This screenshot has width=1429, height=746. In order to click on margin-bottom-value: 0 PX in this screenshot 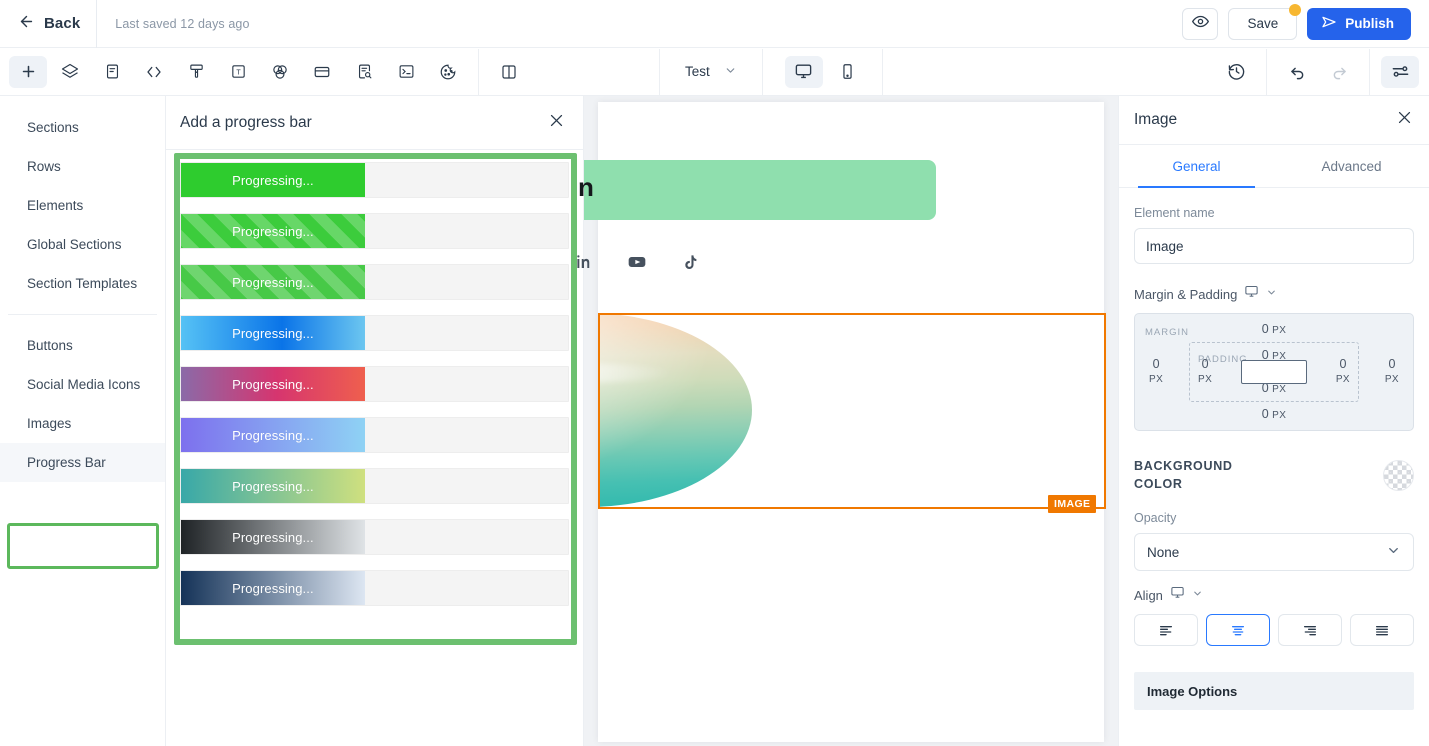, I will do `click(1274, 415)`.